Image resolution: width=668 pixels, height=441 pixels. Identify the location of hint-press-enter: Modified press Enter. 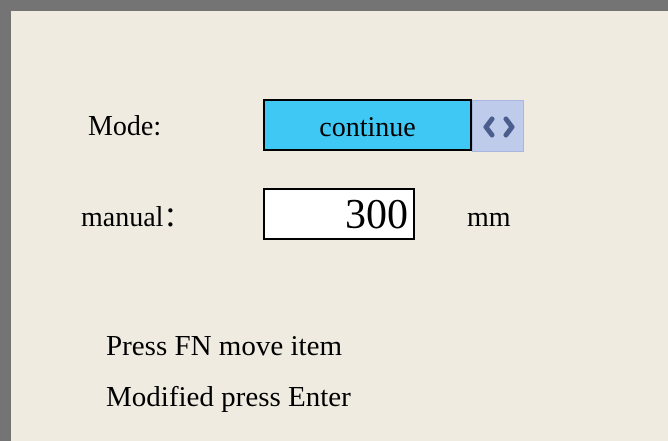
(228, 397).